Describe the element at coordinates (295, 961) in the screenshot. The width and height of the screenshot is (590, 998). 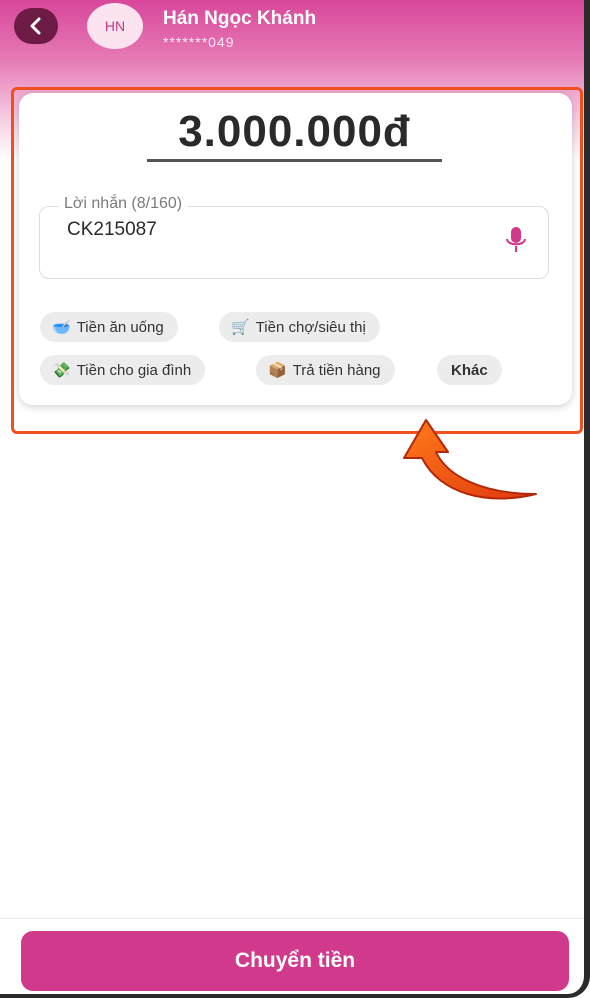
I see `transfer-button: Chuyển tiền` at that location.